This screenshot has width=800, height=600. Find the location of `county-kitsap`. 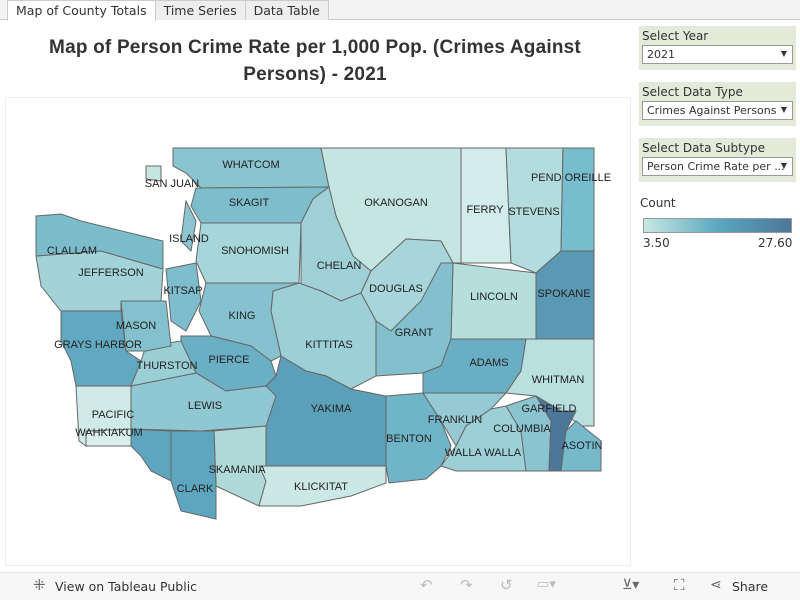

county-kitsap is located at coordinates (183, 297).